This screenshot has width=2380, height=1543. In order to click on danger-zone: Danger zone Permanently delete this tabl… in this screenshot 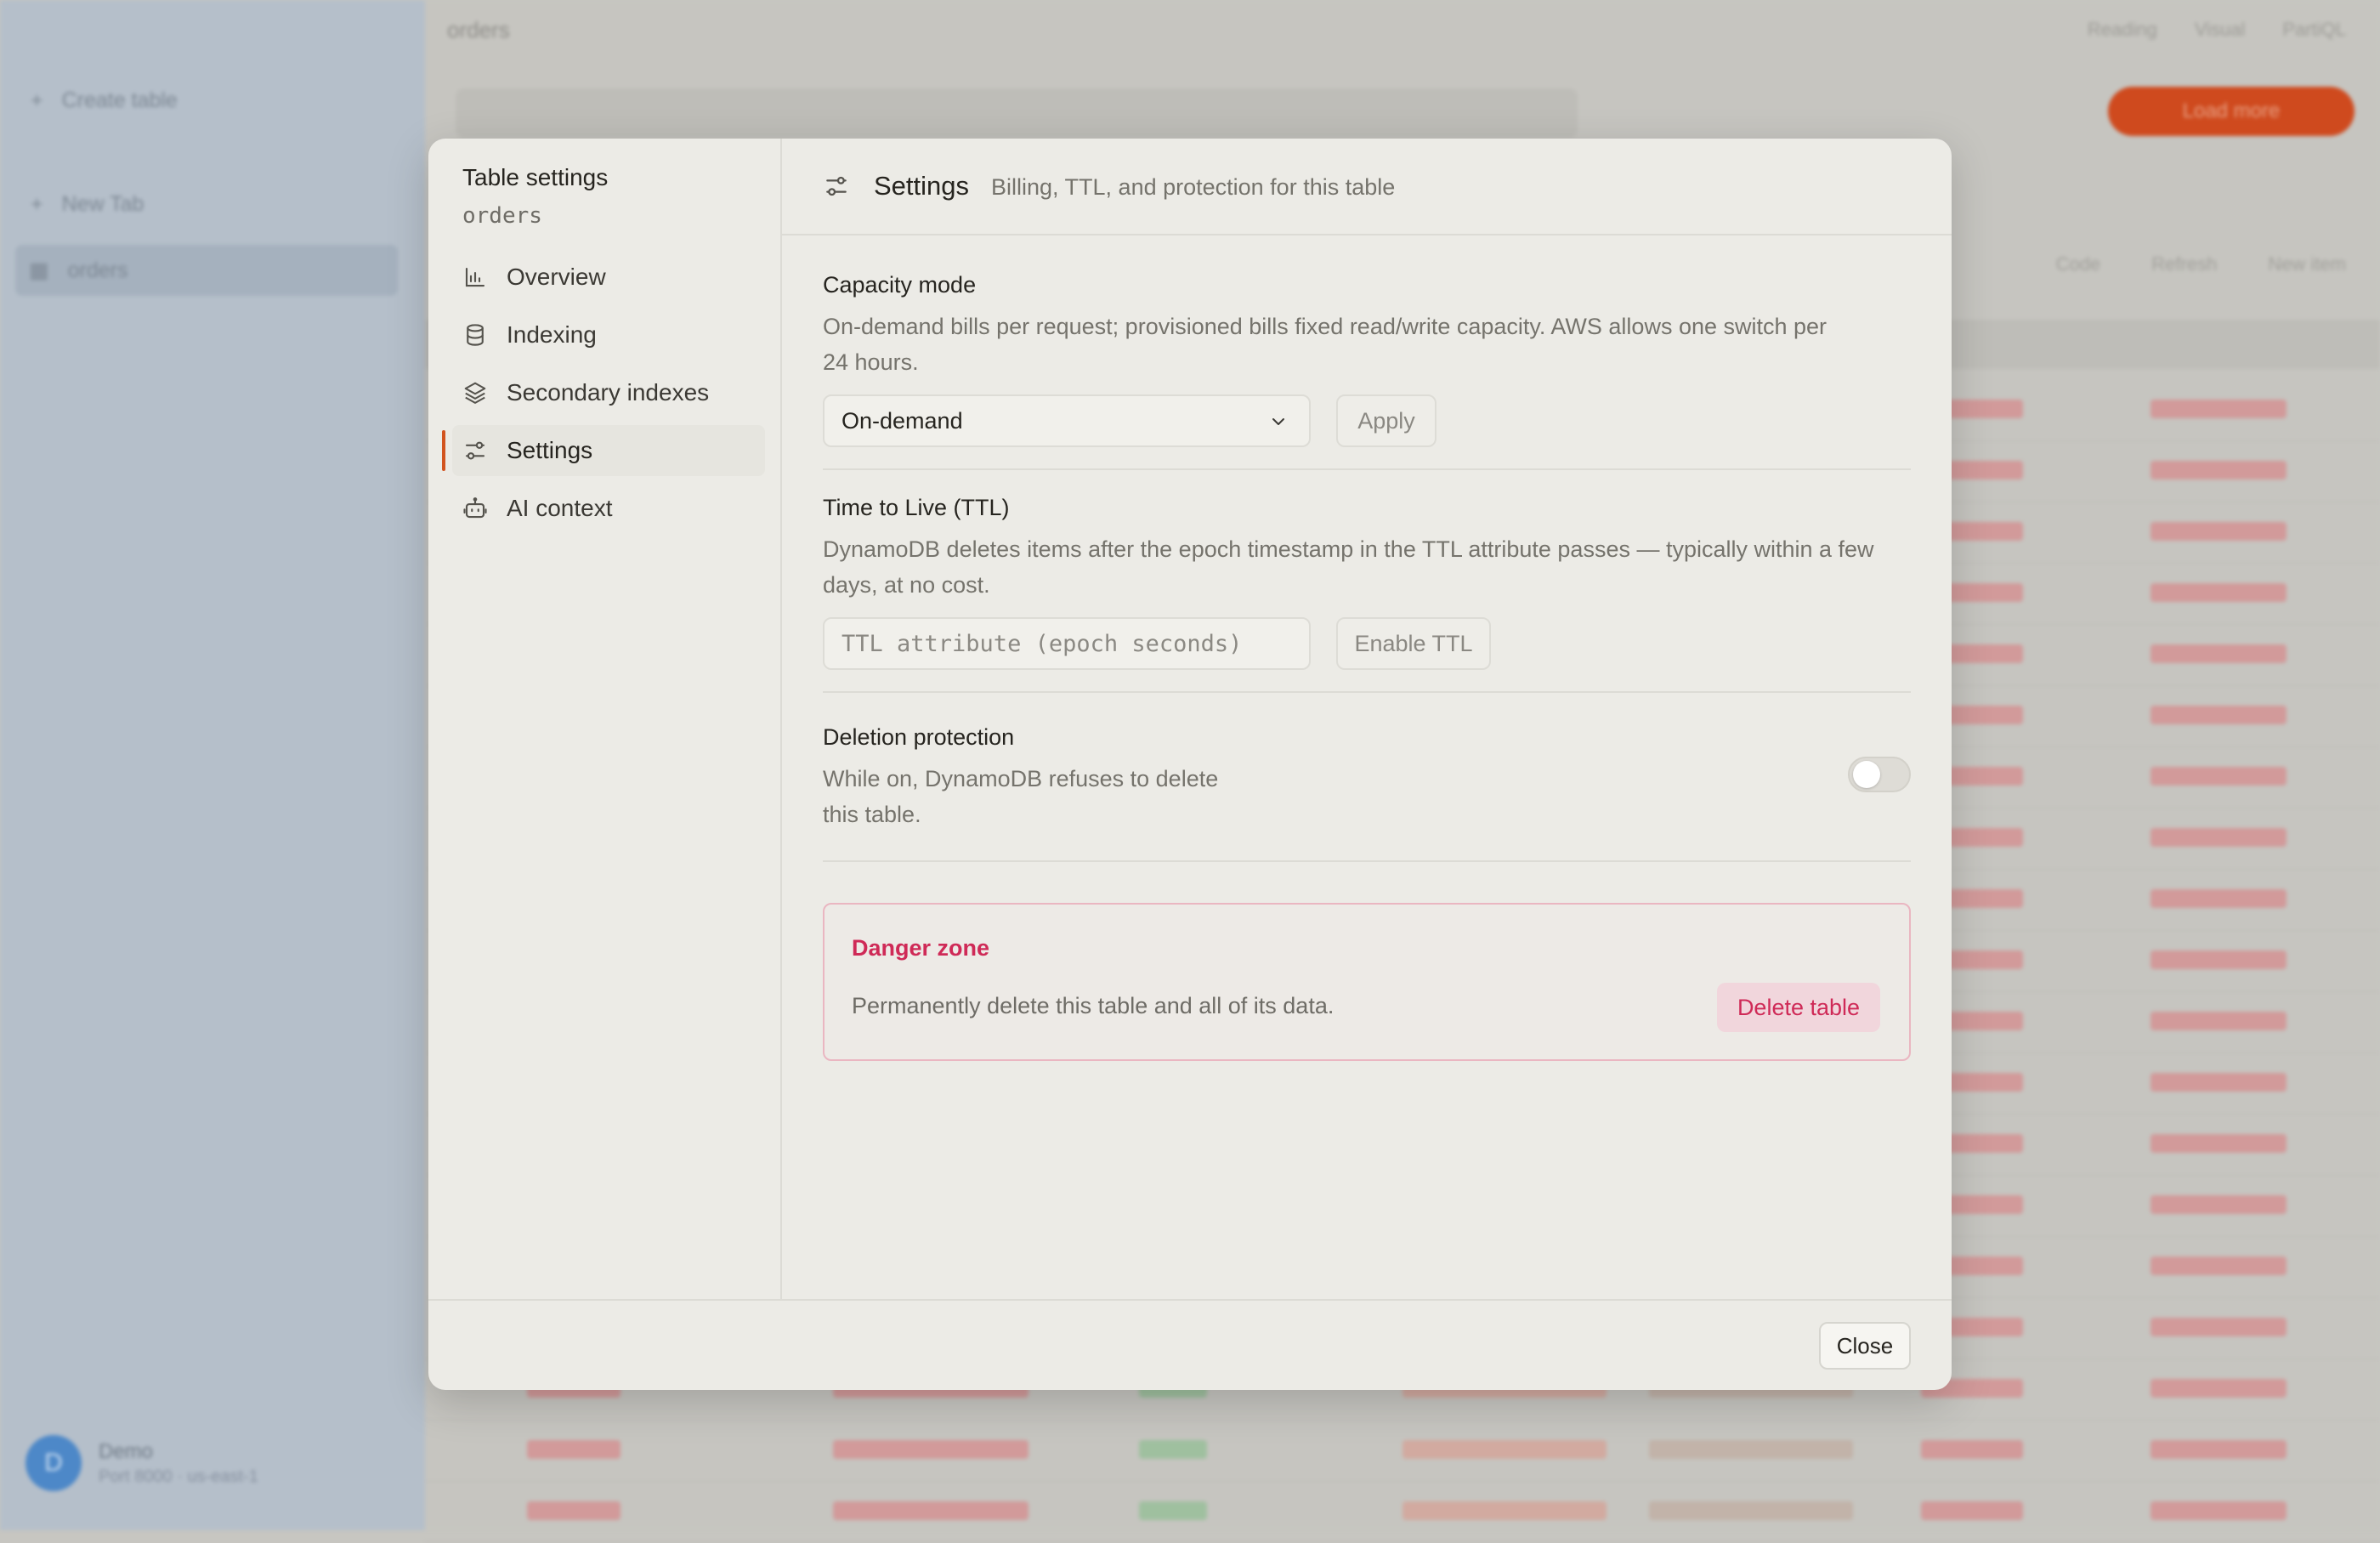, I will do `click(1367, 982)`.